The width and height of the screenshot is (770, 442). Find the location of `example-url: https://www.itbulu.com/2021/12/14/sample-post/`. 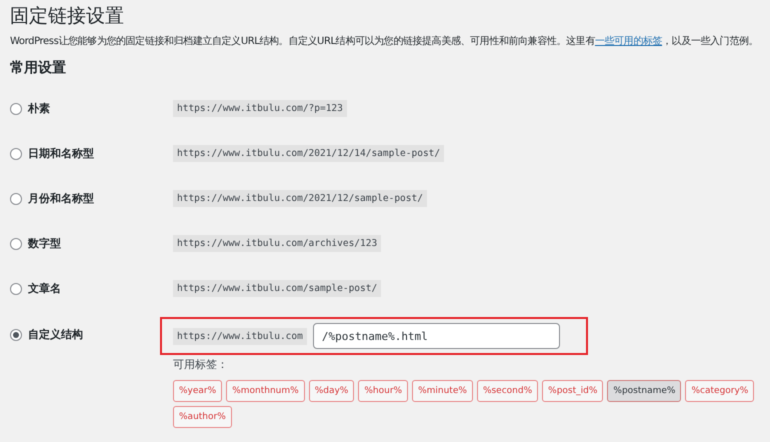

example-url: https://www.itbulu.com/2021/12/14/sample-post/ is located at coordinates (308, 153).